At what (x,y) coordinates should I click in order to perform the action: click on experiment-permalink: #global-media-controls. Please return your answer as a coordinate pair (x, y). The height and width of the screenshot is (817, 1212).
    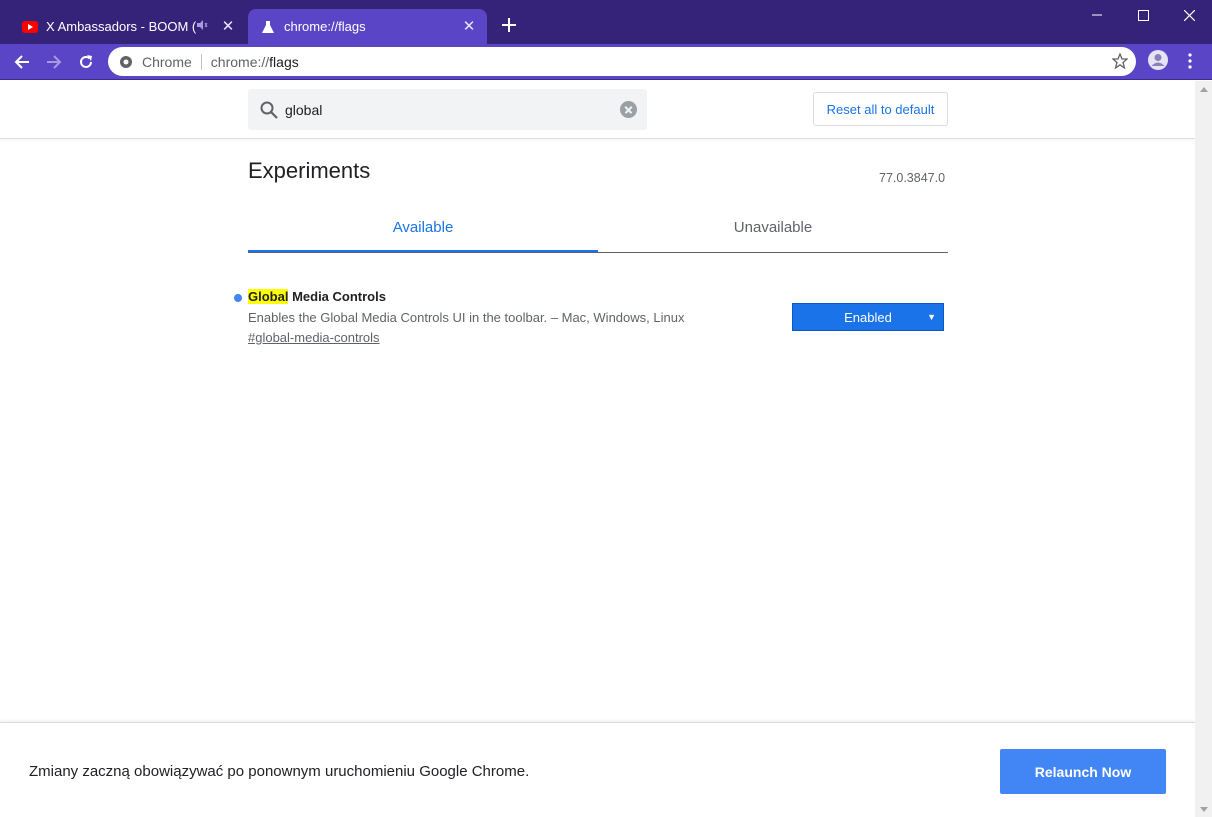
    Looking at the image, I should click on (598, 338).